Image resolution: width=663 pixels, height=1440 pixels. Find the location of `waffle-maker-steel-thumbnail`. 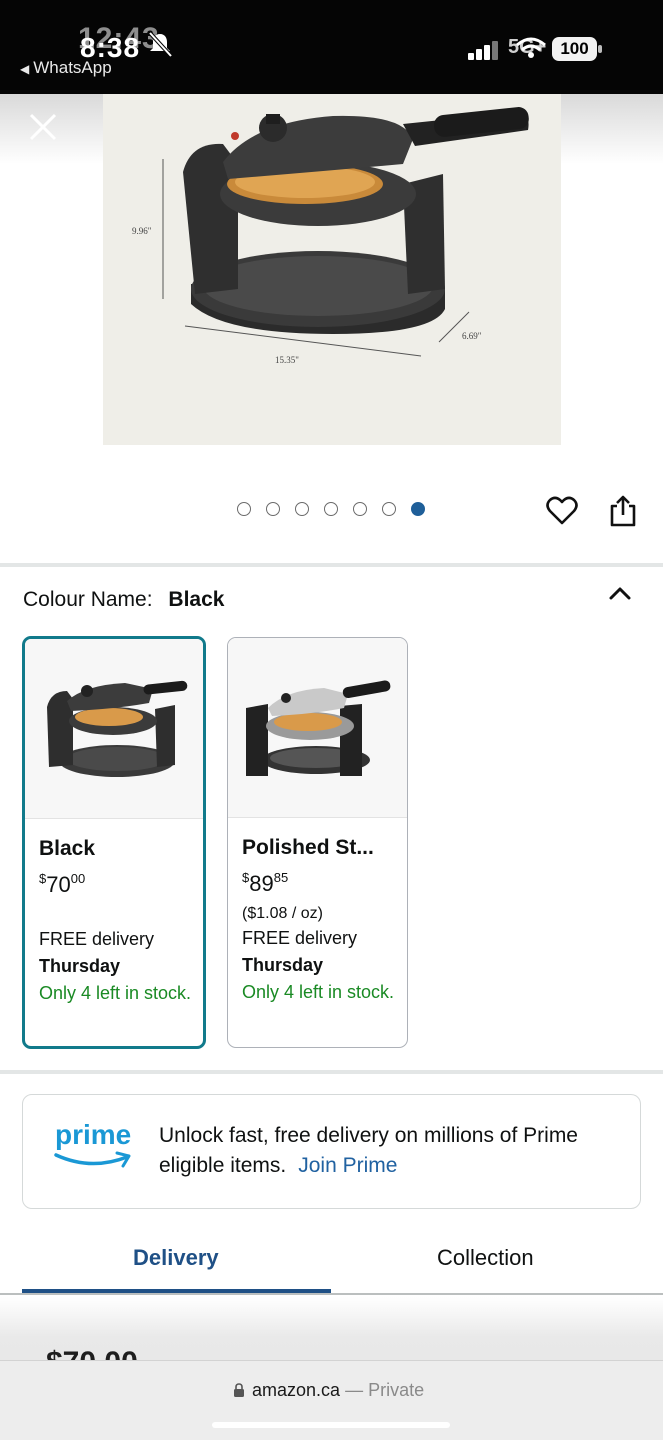

waffle-maker-steel-thumbnail is located at coordinates (318, 728).